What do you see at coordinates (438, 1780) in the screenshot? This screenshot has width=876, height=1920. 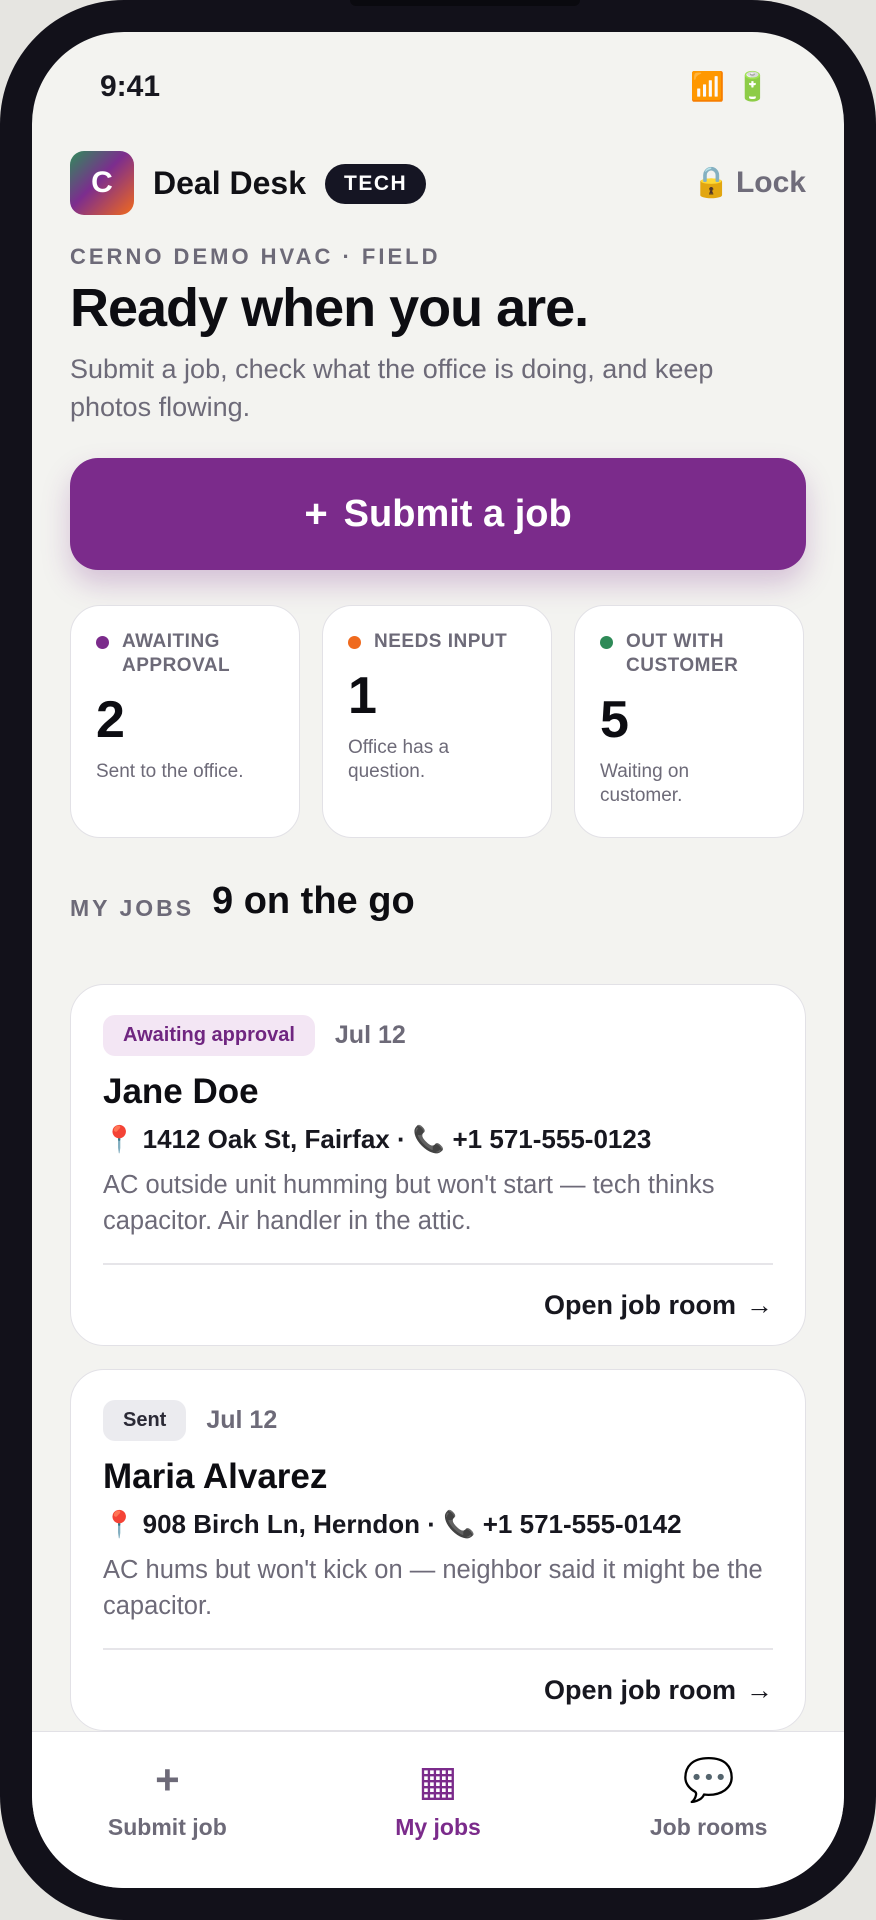 I see `grid-icon: ▦` at bounding box center [438, 1780].